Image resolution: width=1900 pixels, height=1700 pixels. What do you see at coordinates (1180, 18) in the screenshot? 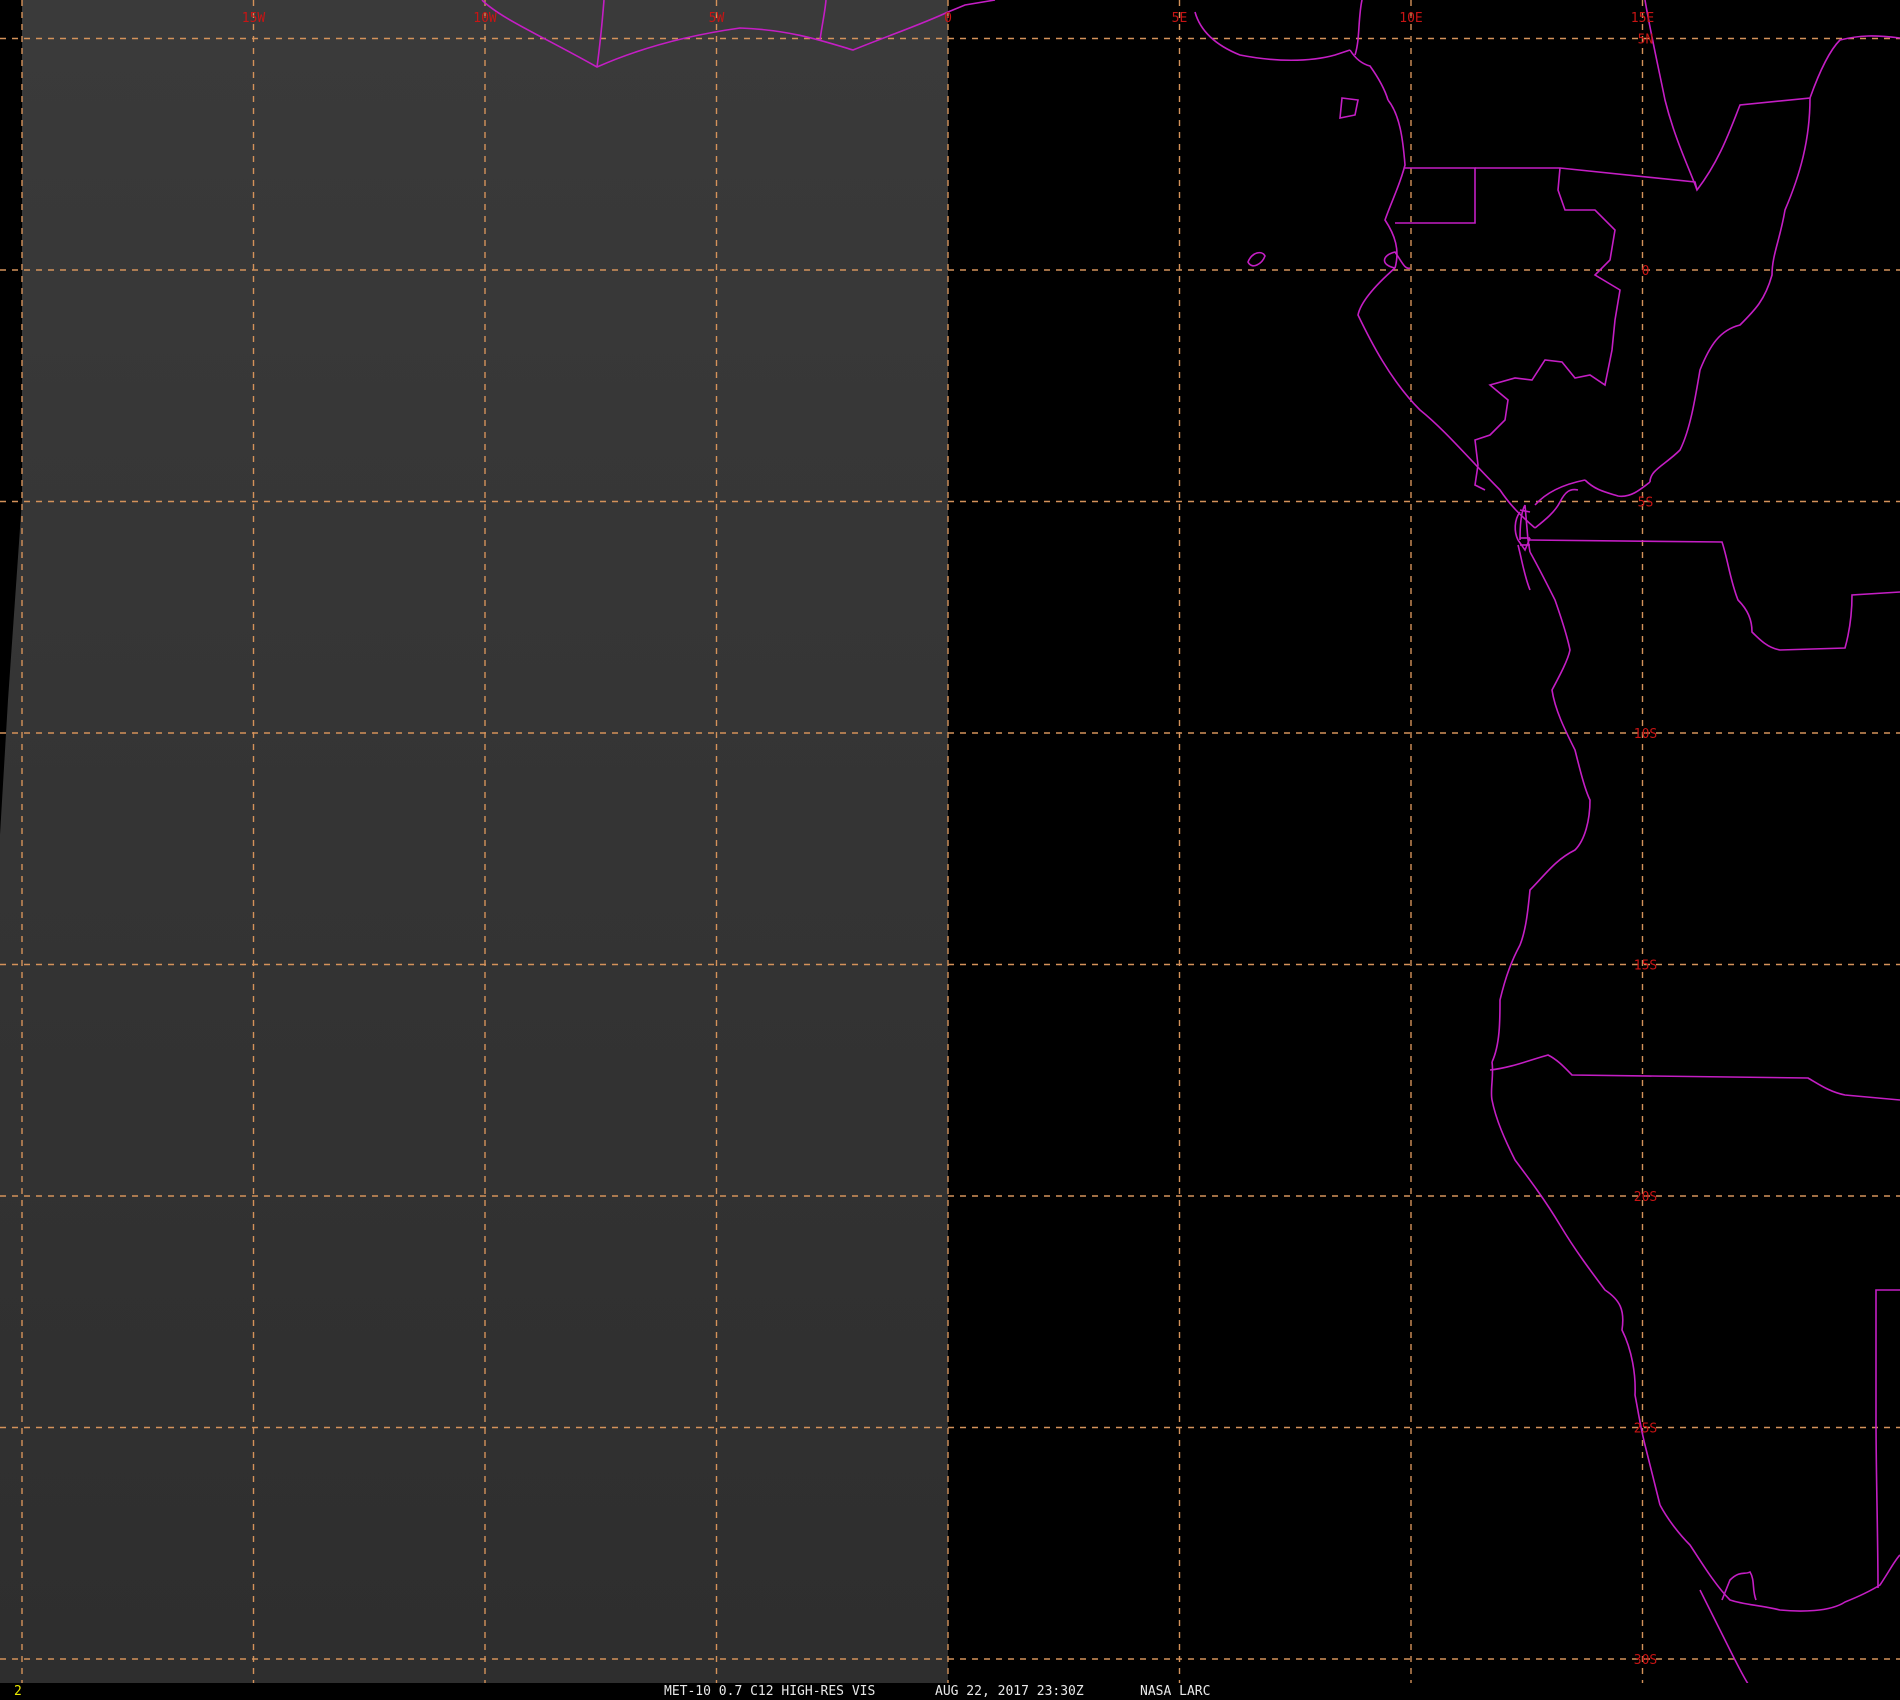
I see `longitude-label: 5E` at bounding box center [1180, 18].